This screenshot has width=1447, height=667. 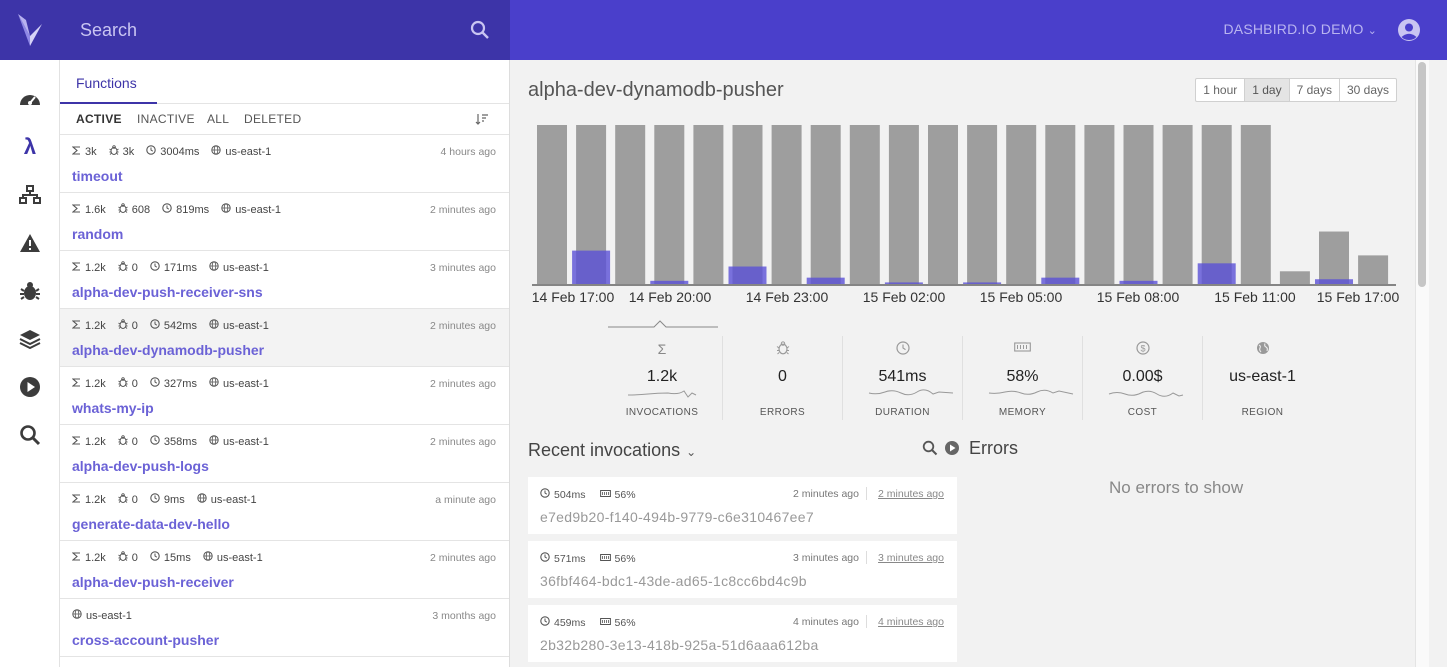 I want to click on error-count: 0, so click(x=134, y=441).